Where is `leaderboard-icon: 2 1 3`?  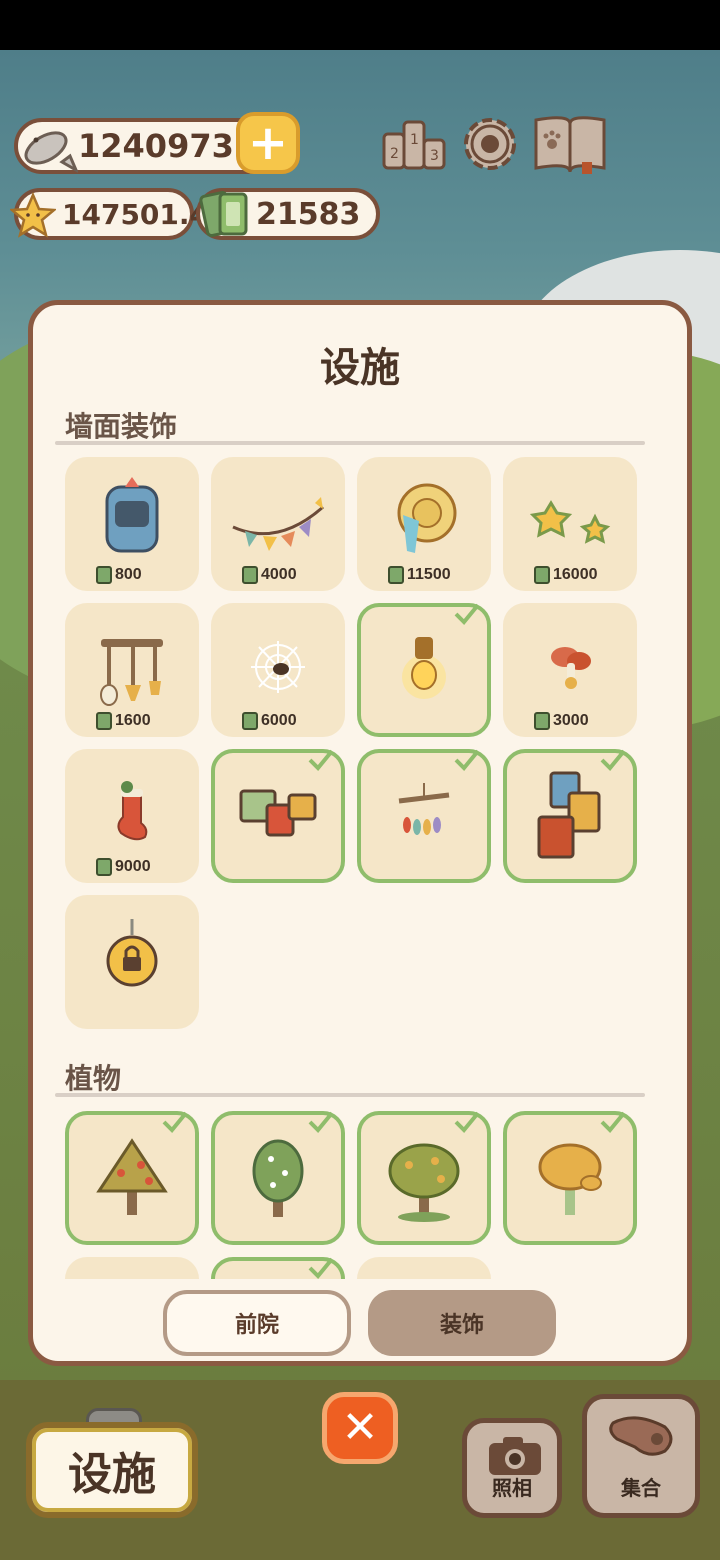 leaderboard-icon: 2 1 3 is located at coordinates (414, 144).